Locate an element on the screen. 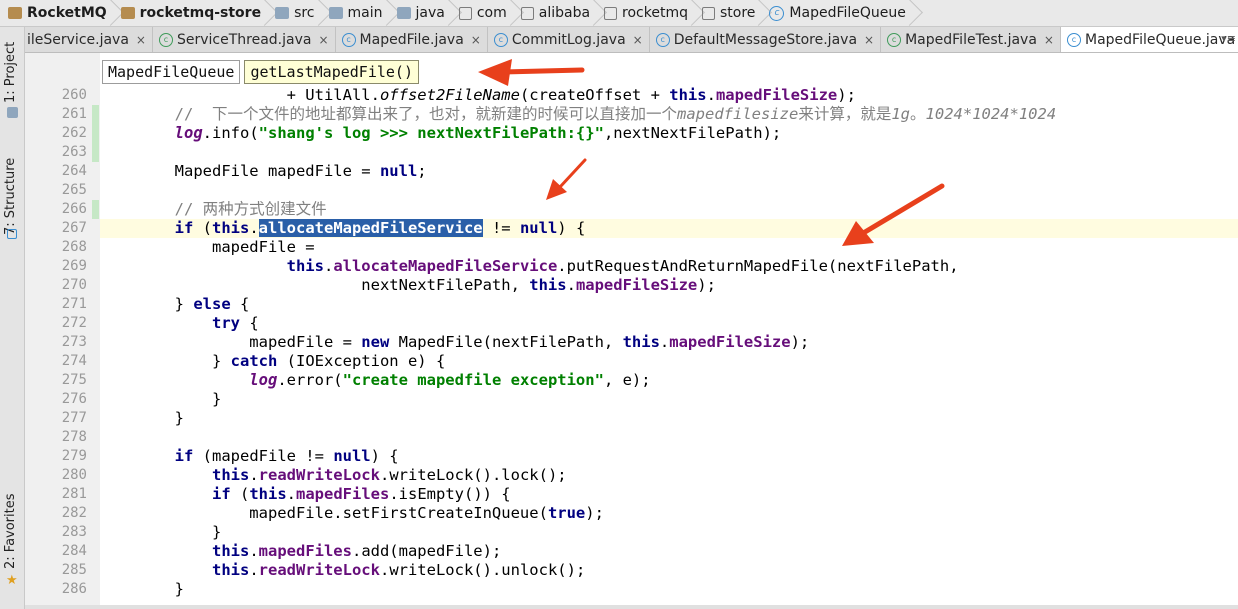 The height and width of the screenshot is (609, 1238). line-number: 277 is located at coordinates (74, 418).